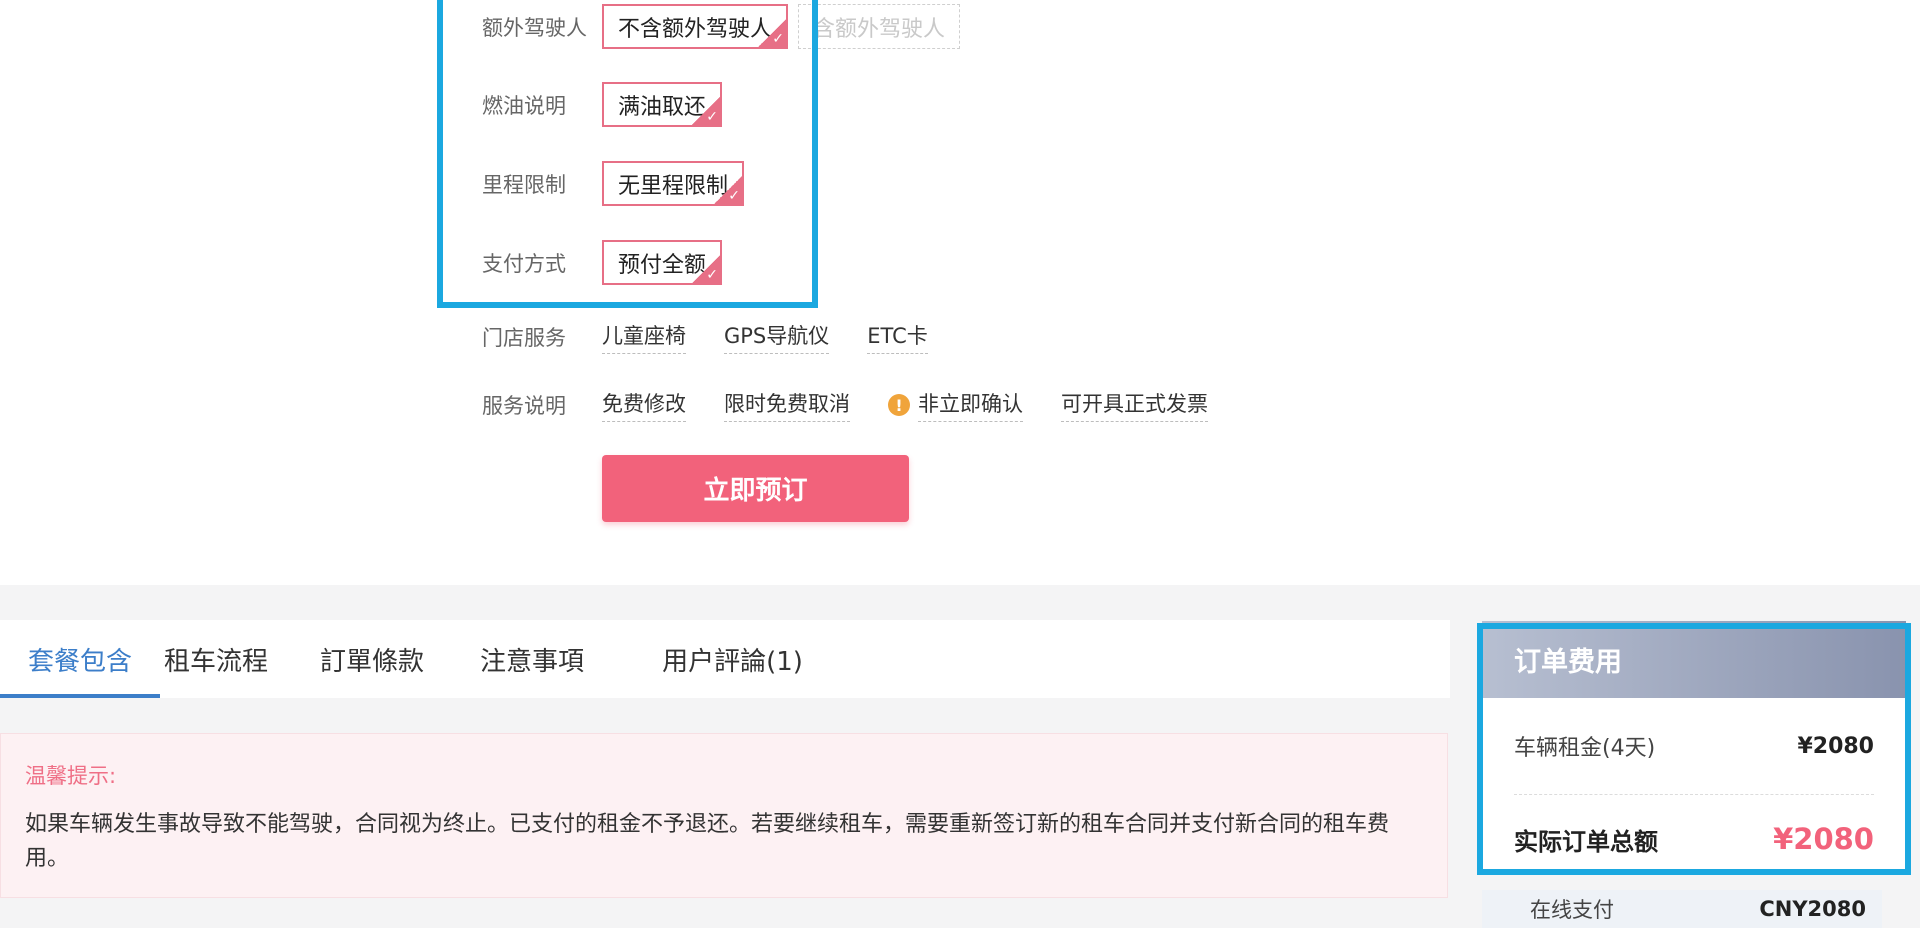 The image size is (1920, 928). Describe the element at coordinates (1572, 910) in the screenshot. I see `pay-label: 在线支付` at that location.